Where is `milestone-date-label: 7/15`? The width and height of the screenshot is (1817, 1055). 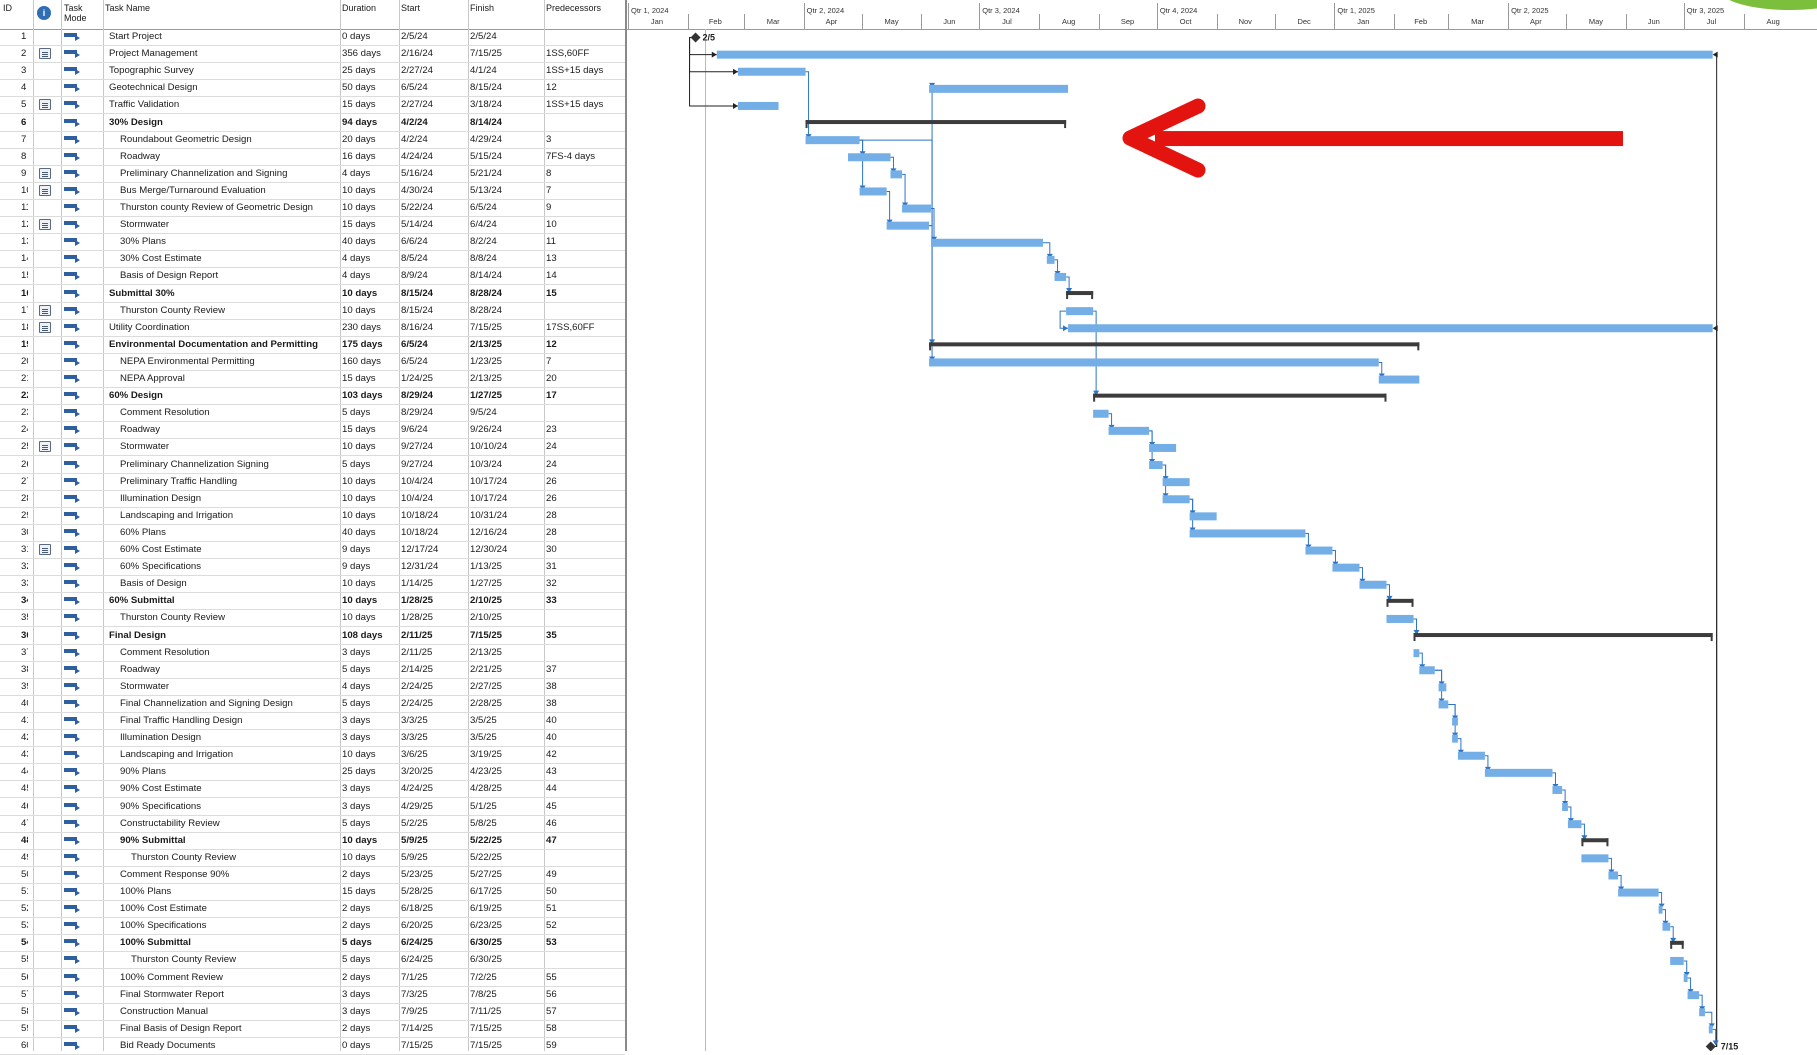 milestone-date-label: 7/15 is located at coordinates (1730, 1046).